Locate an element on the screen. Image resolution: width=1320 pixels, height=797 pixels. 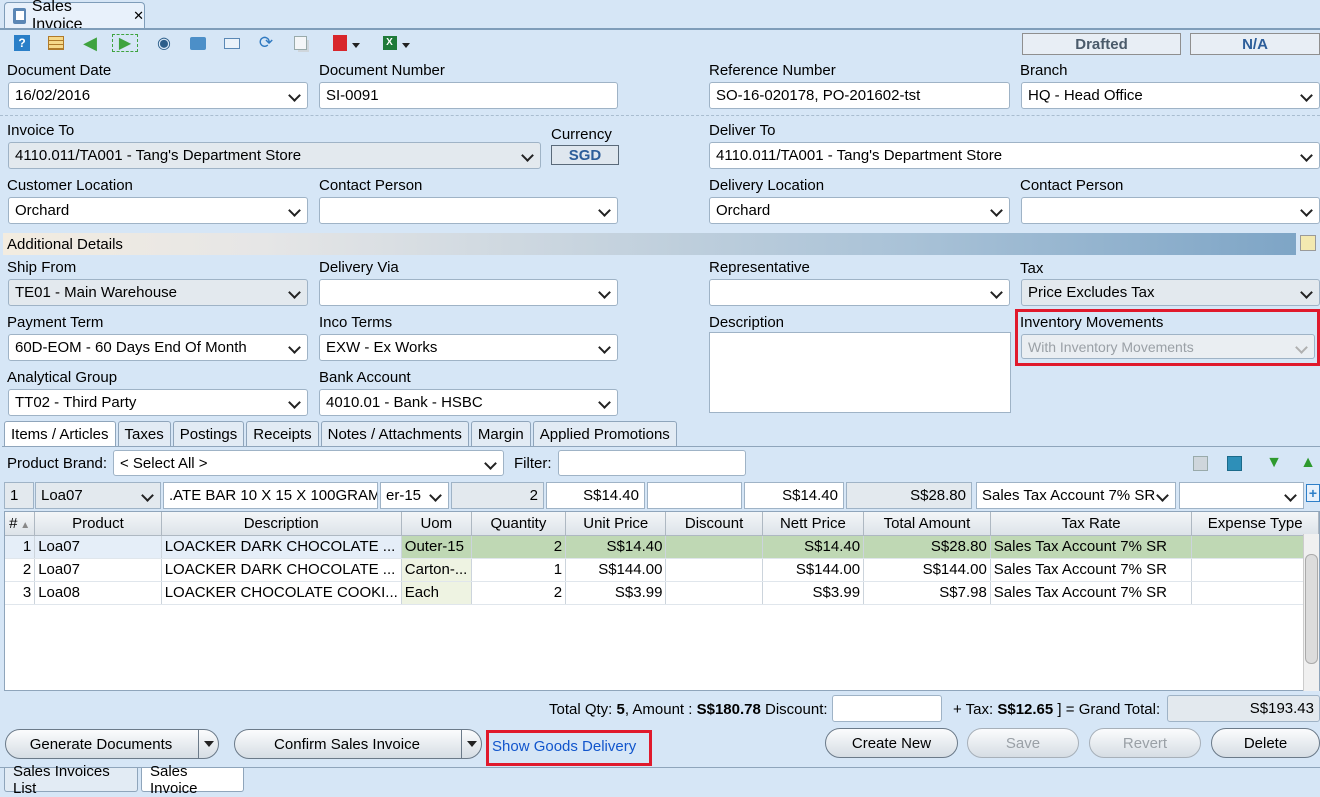
confirm-sales-invoice-button: Confirm Sales Invoice is located at coordinates (358, 744).